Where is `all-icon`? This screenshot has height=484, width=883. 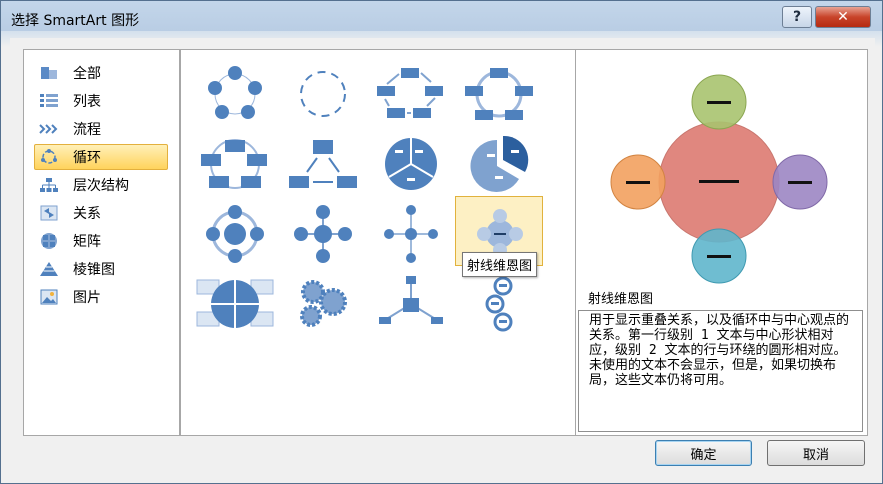
all-icon is located at coordinates (49, 73).